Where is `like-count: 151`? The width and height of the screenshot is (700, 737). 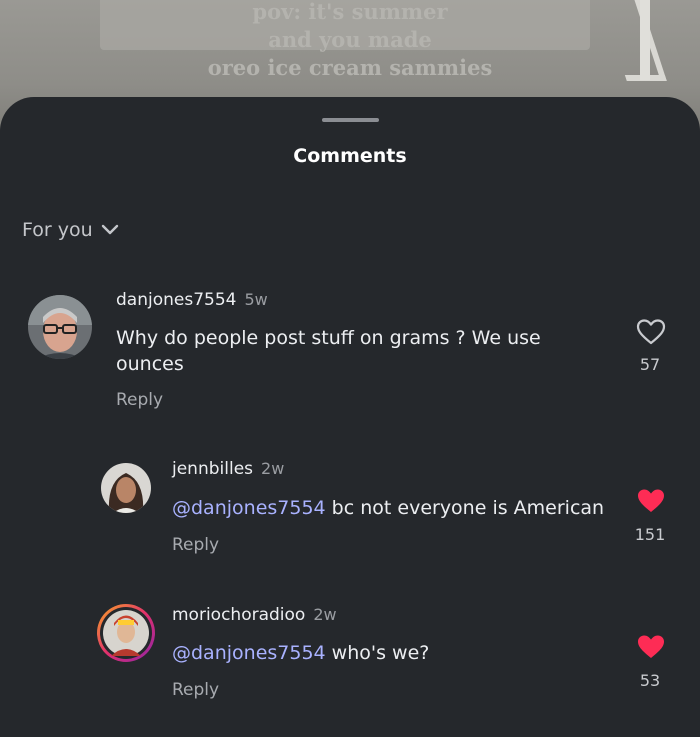
like-count: 151 is located at coordinates (650, 534).